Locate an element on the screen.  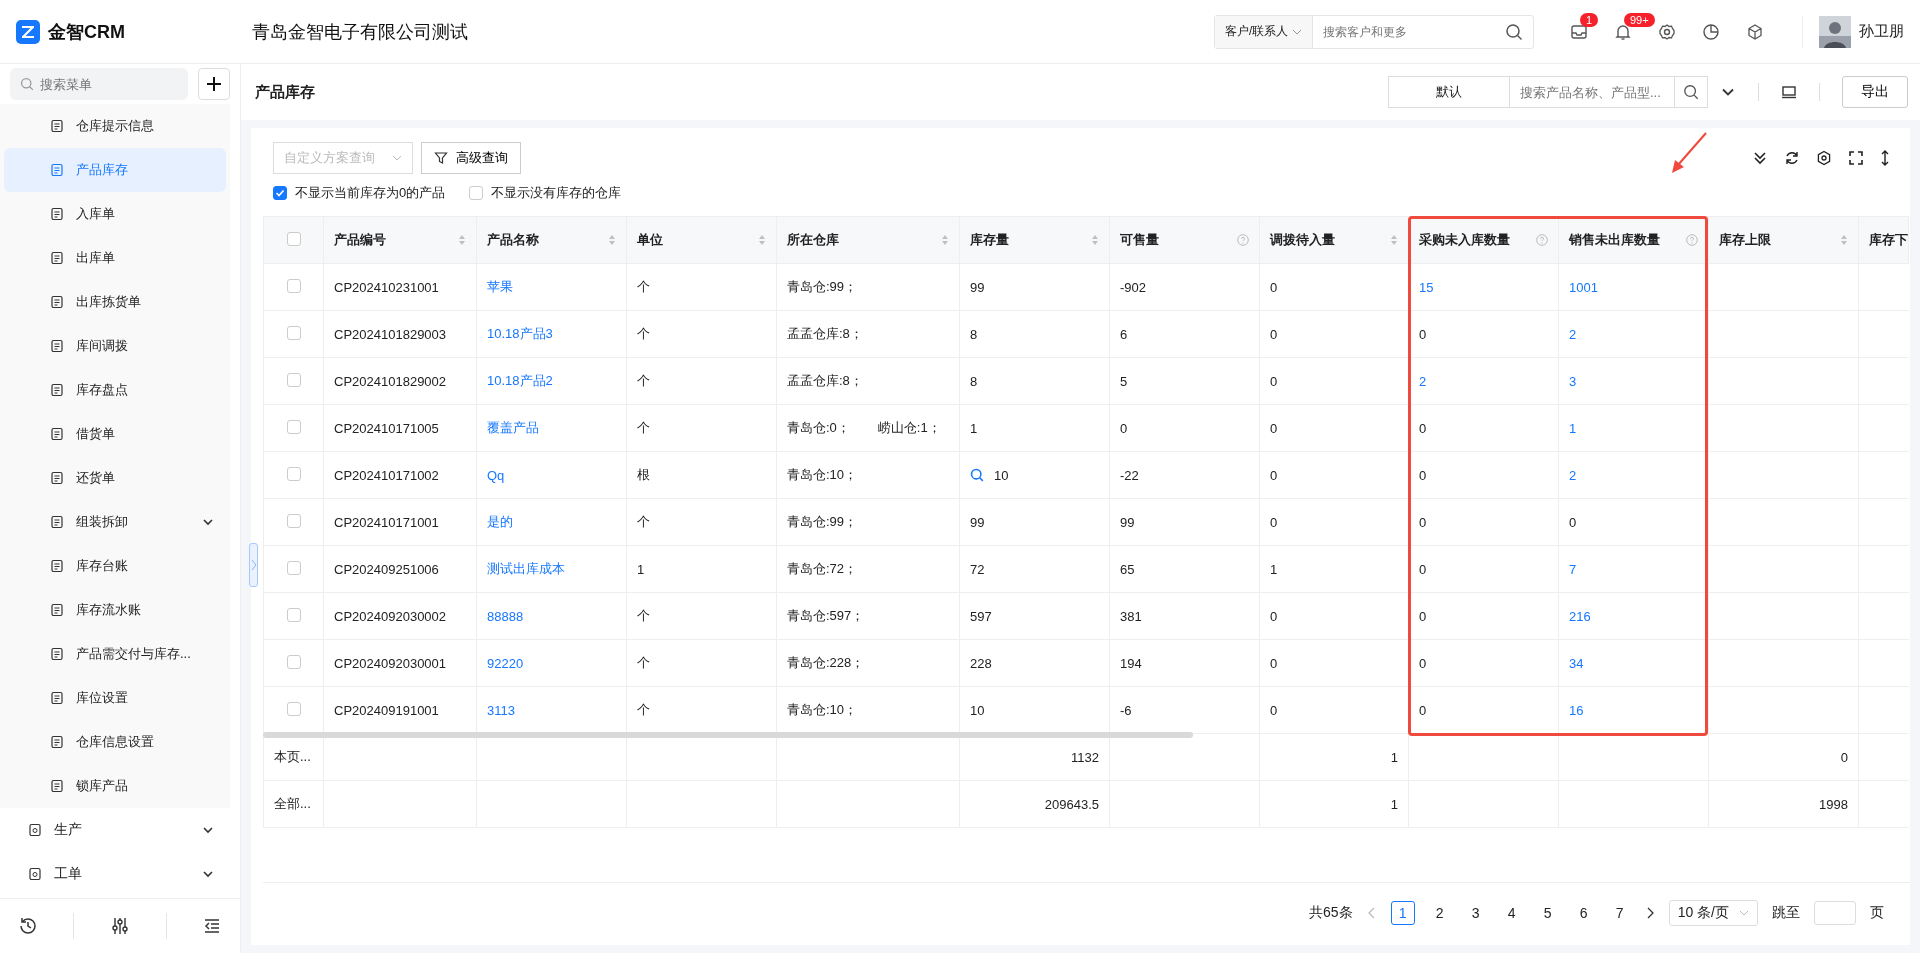
table-cell: CP202410171002 is located at coordinates (400, 475).